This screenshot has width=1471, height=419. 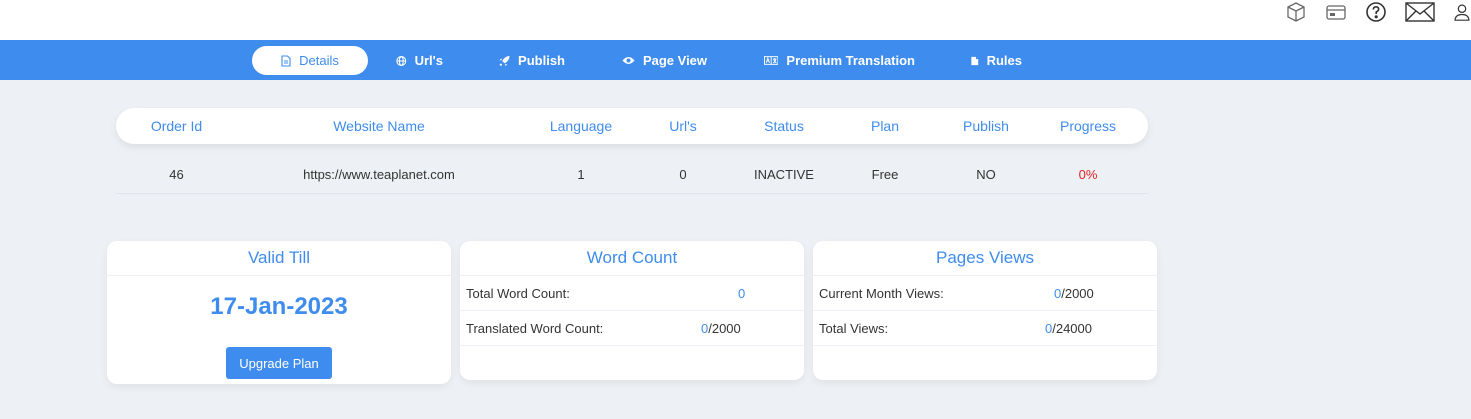 I want to click on translated-word-count-label: Translated Word Count:, so click(x=535, y=328).